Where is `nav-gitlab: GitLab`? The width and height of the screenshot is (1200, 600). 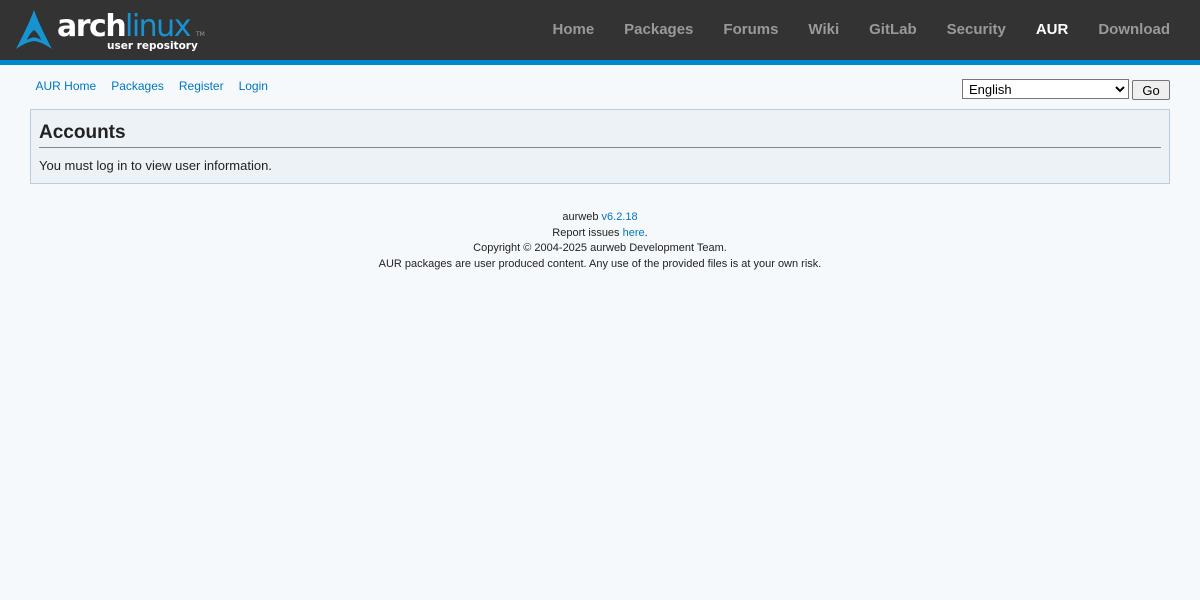 nav-gitlab: GitLab is located at coordinates (893, 30).